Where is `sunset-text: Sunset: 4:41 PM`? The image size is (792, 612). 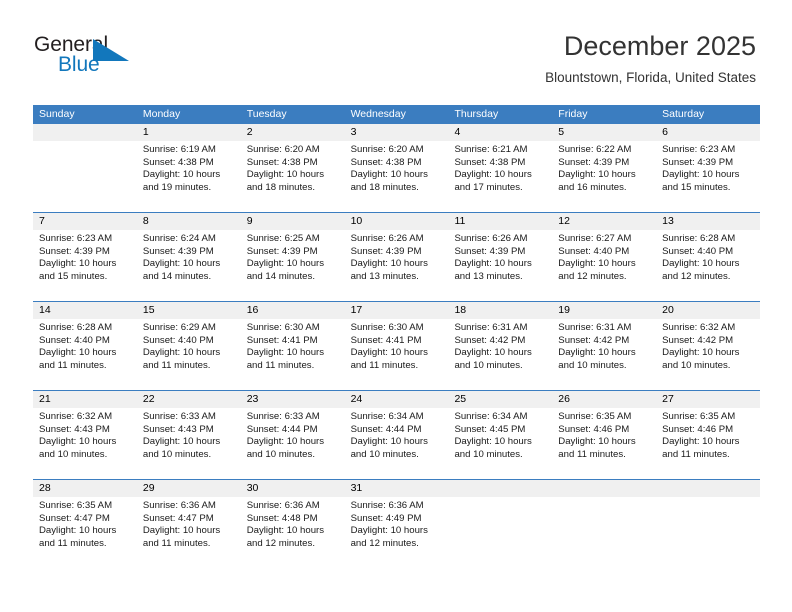 sunset-text: Sunset: 4:41 PM is located at coordinates (386, 340).